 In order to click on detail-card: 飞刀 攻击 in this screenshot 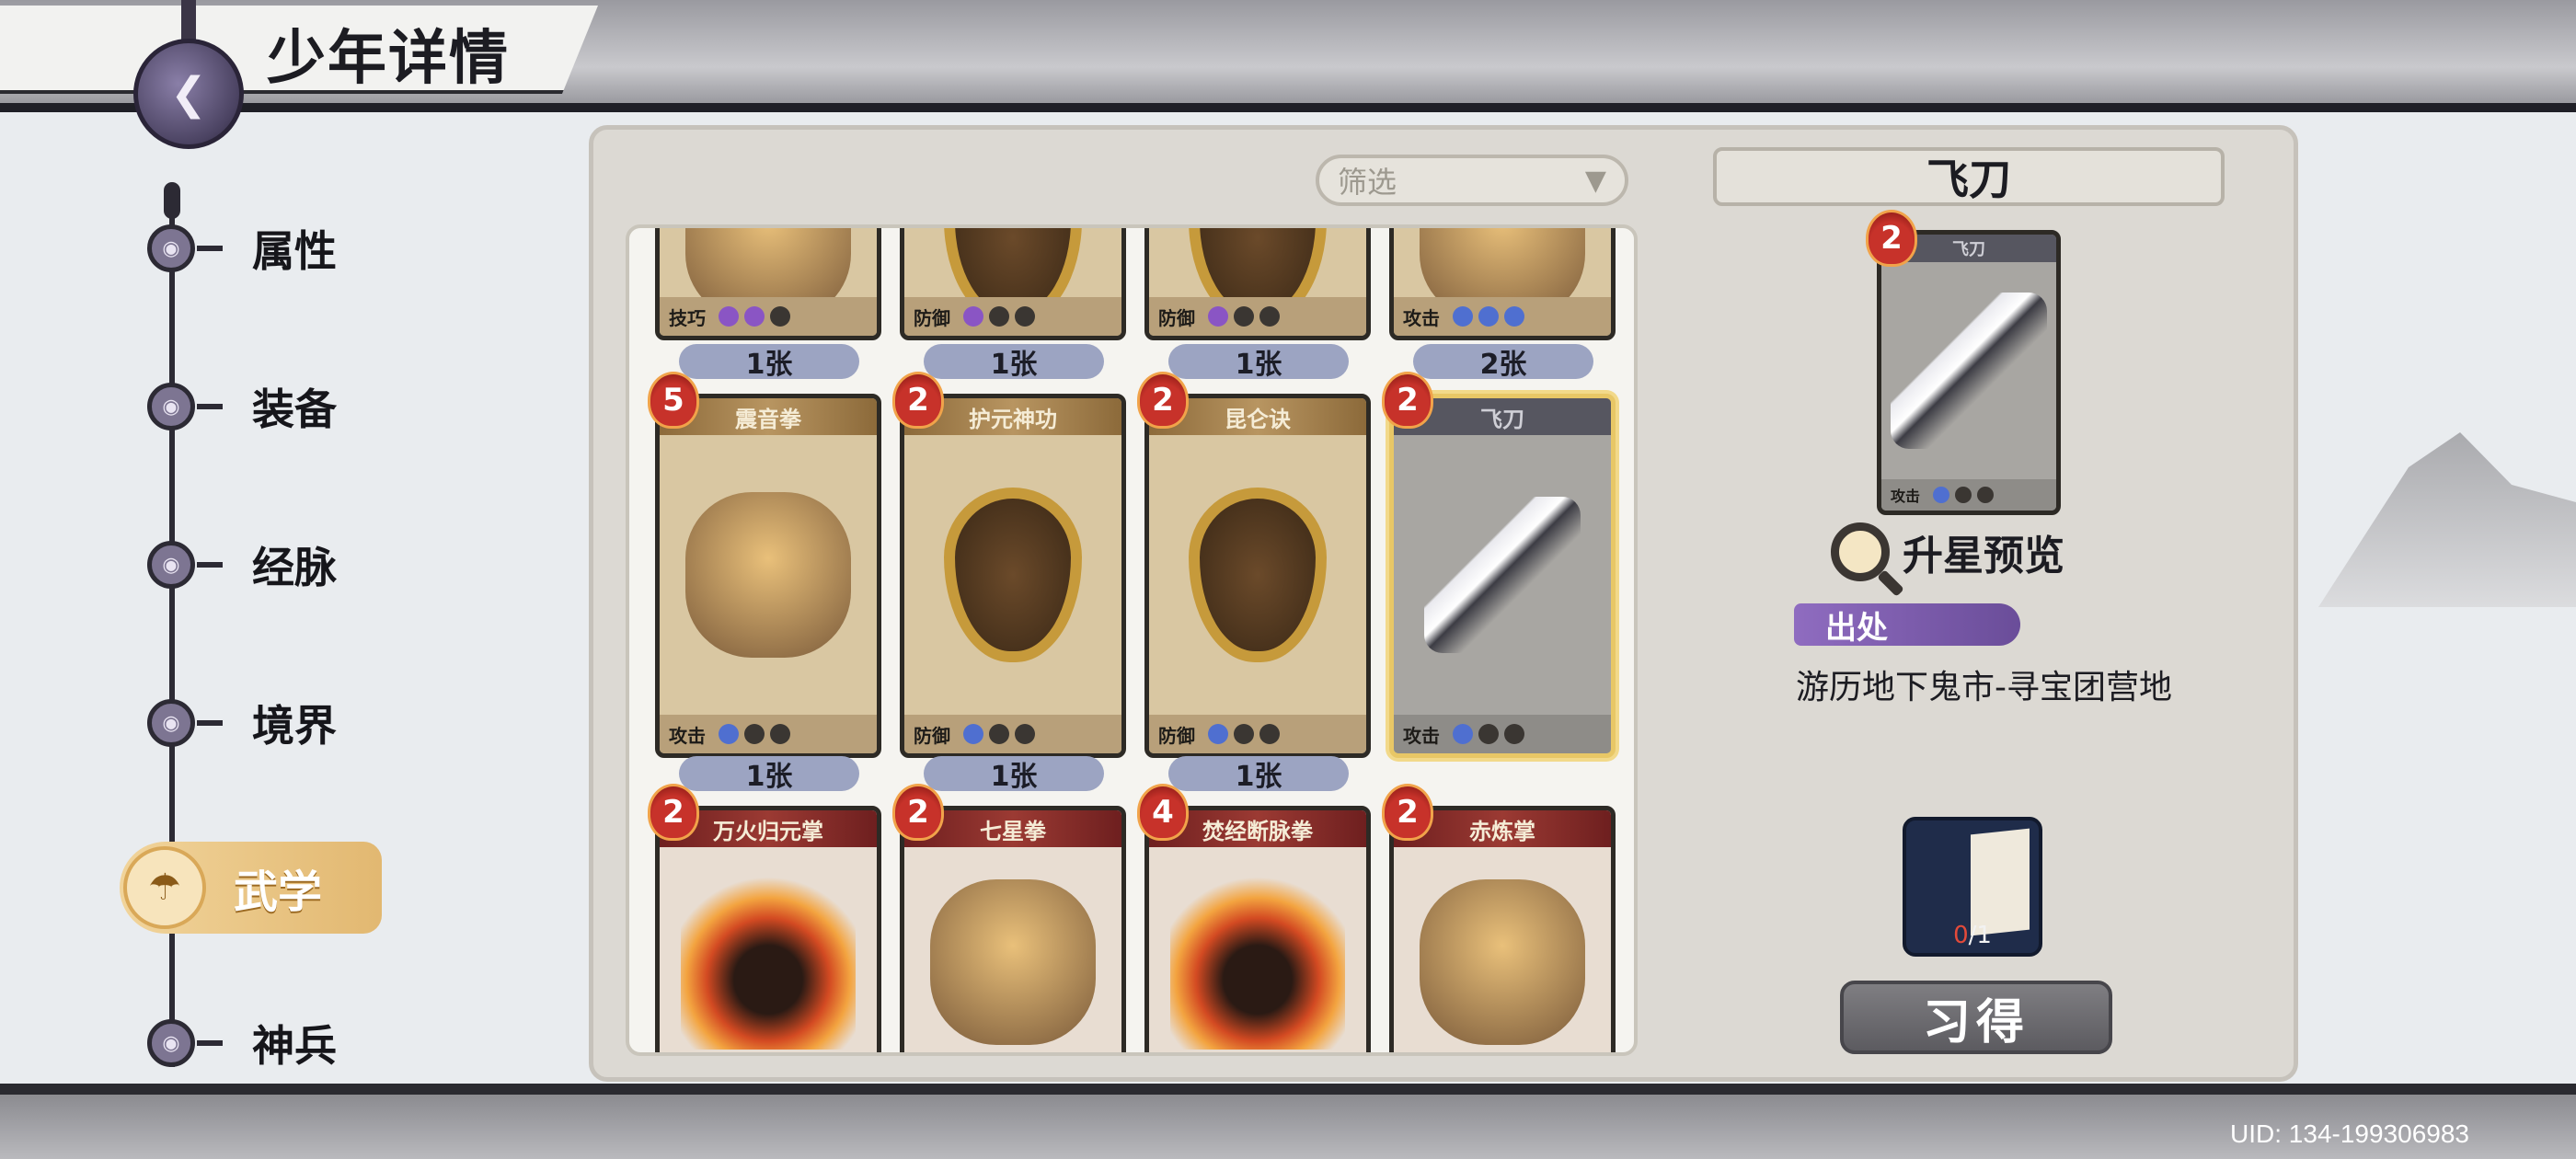, I will do `click(1969, 372)`.